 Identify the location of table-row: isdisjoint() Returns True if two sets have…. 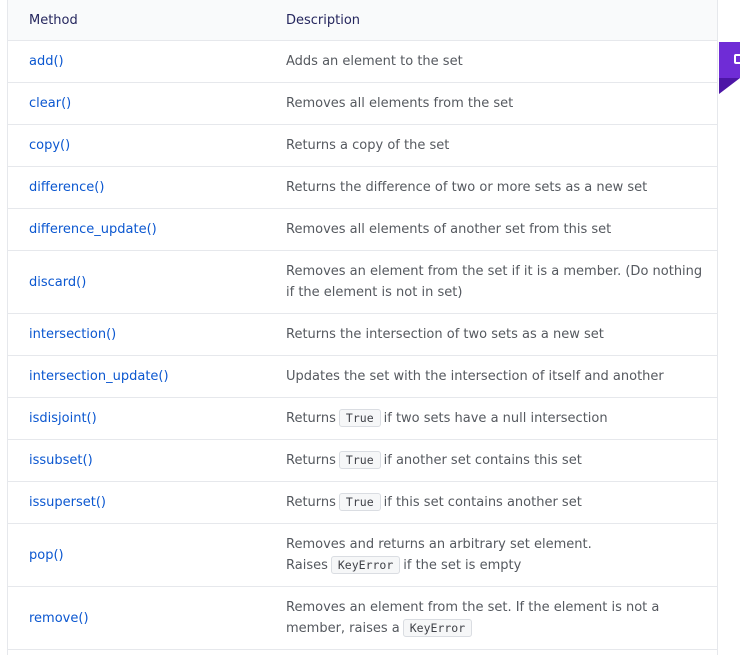
(362, 418).